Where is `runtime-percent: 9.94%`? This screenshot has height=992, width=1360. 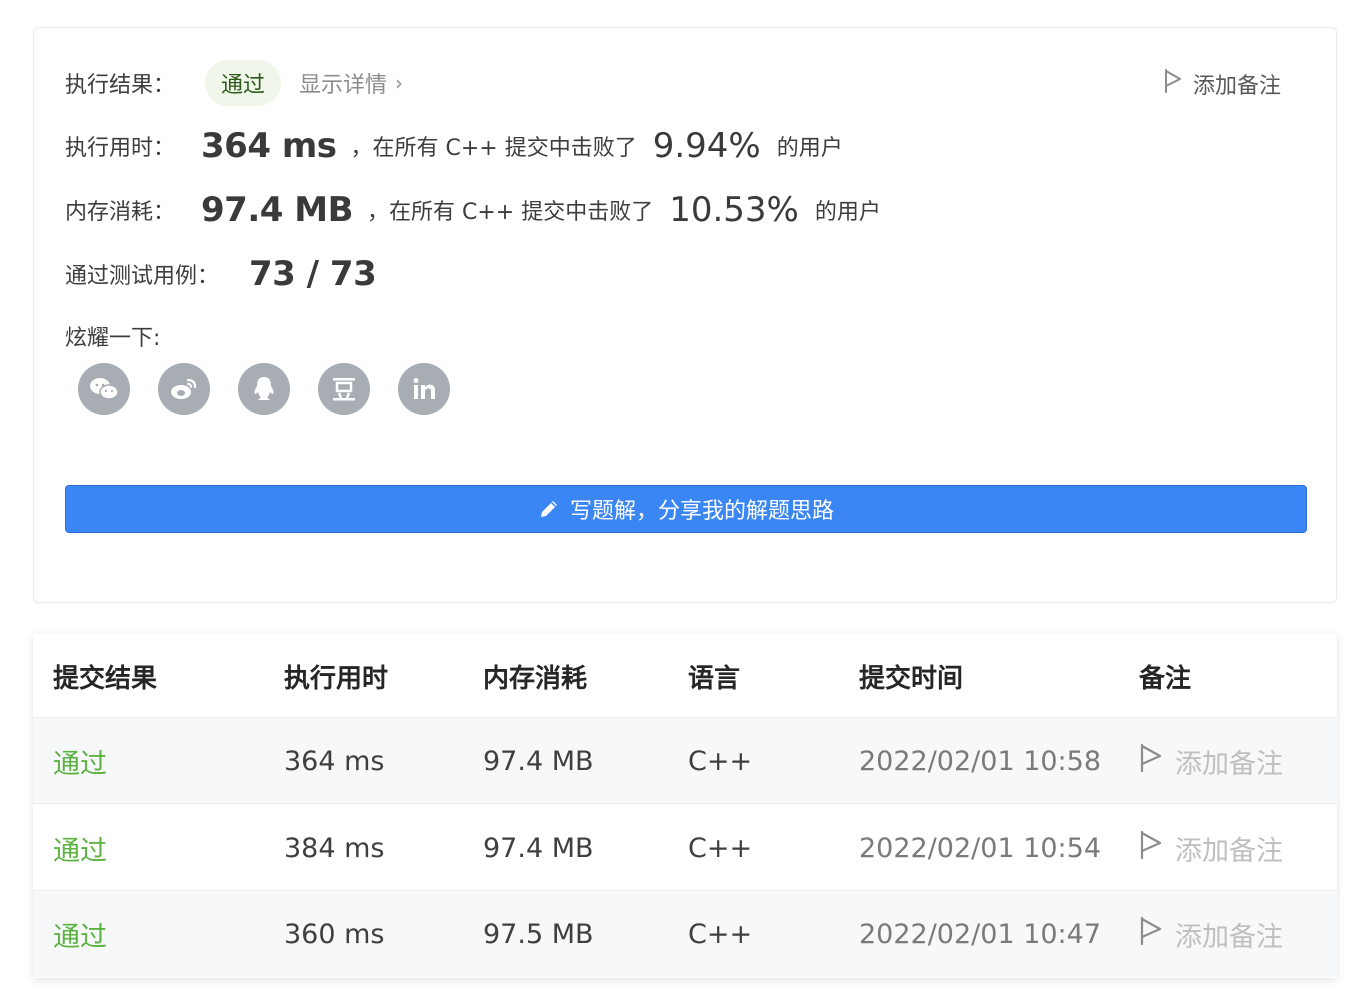
runtime-percent: 9.94% is located at coordinates (706, 146).